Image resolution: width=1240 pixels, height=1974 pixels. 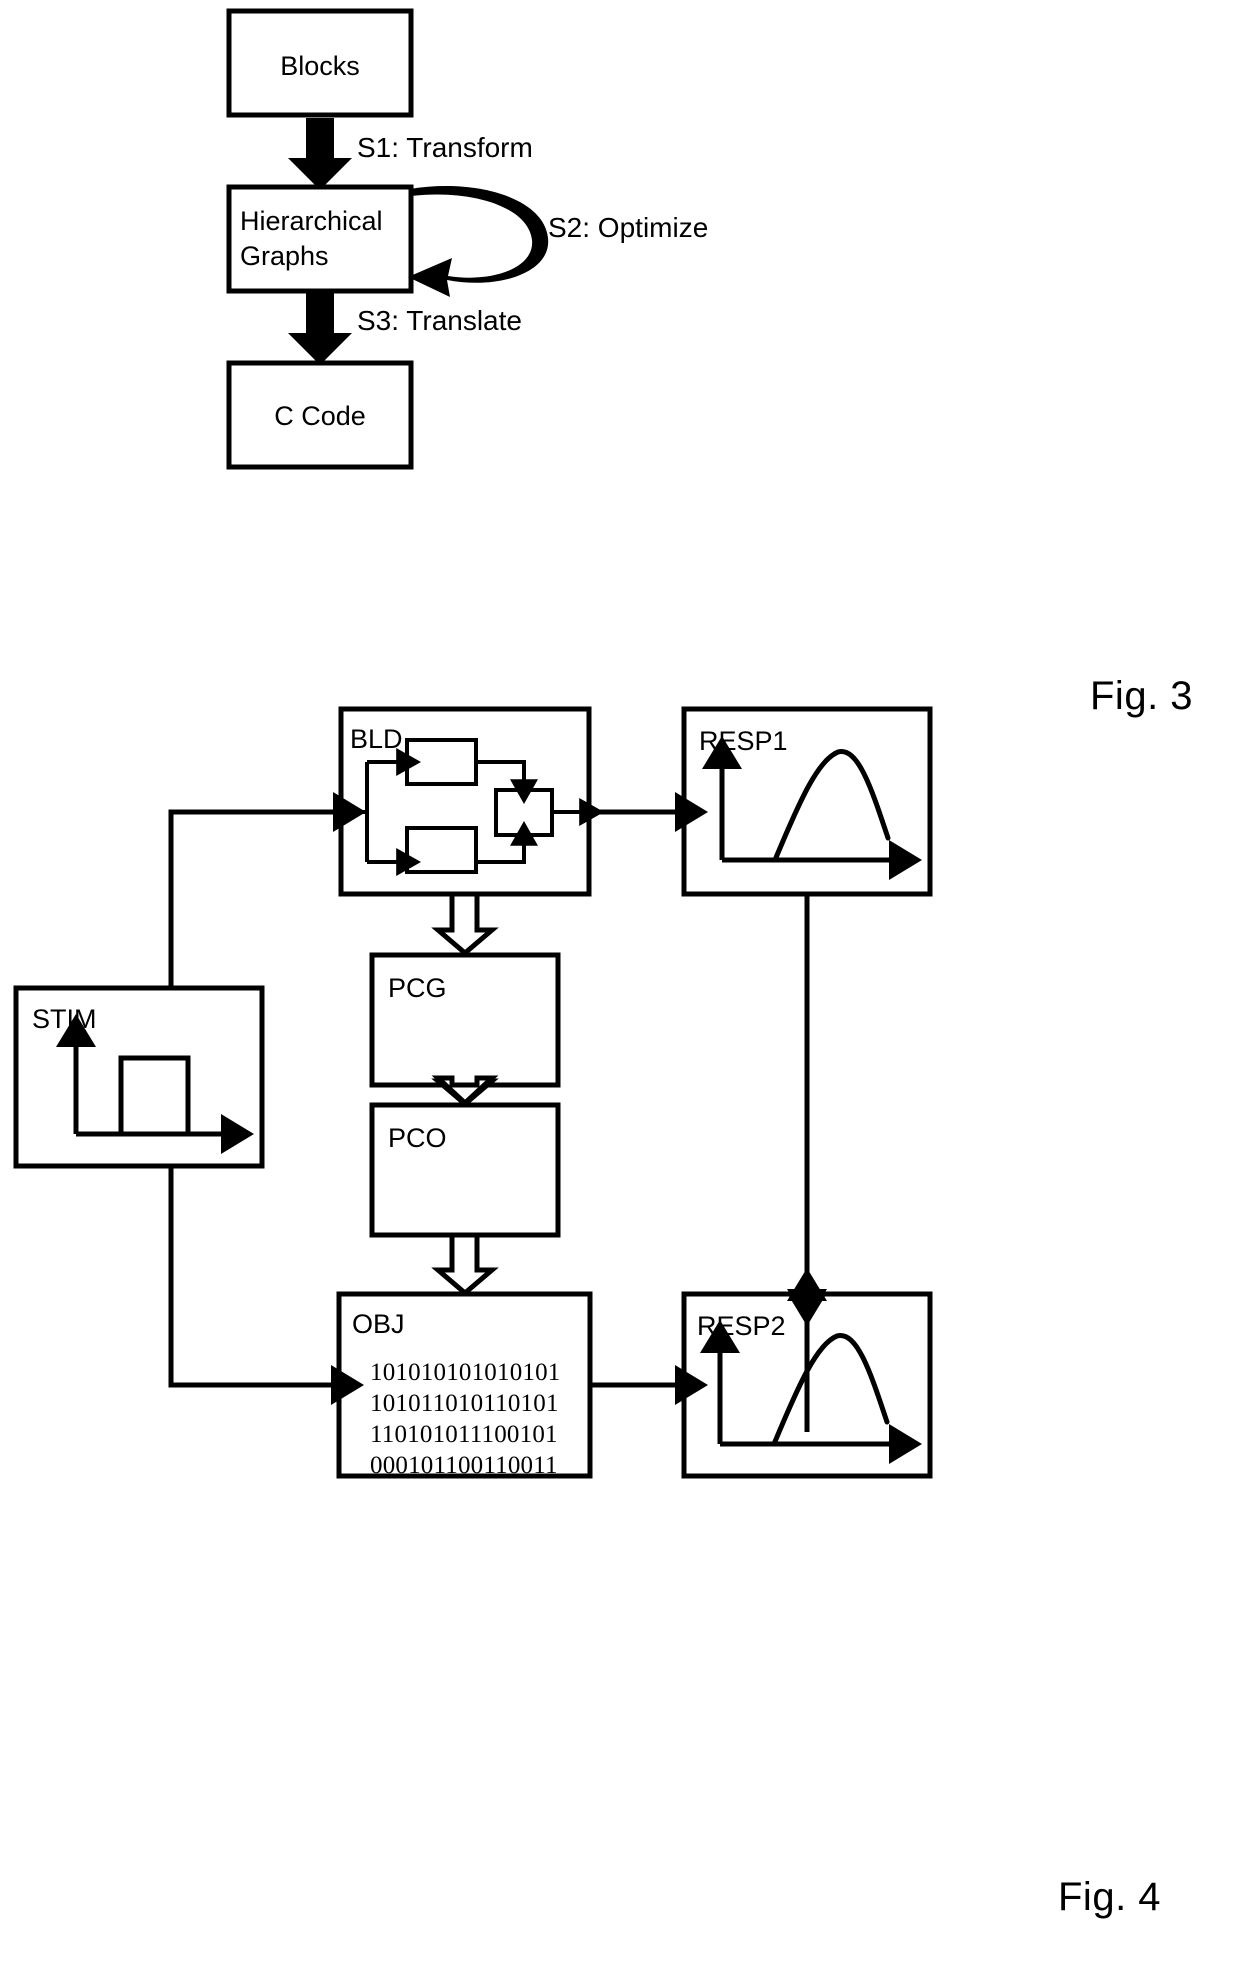 What do you see at coordinates (155, 1084) in the screenshot?
I see `fig4-stim-waveform` at bounding box center [155, 1084].